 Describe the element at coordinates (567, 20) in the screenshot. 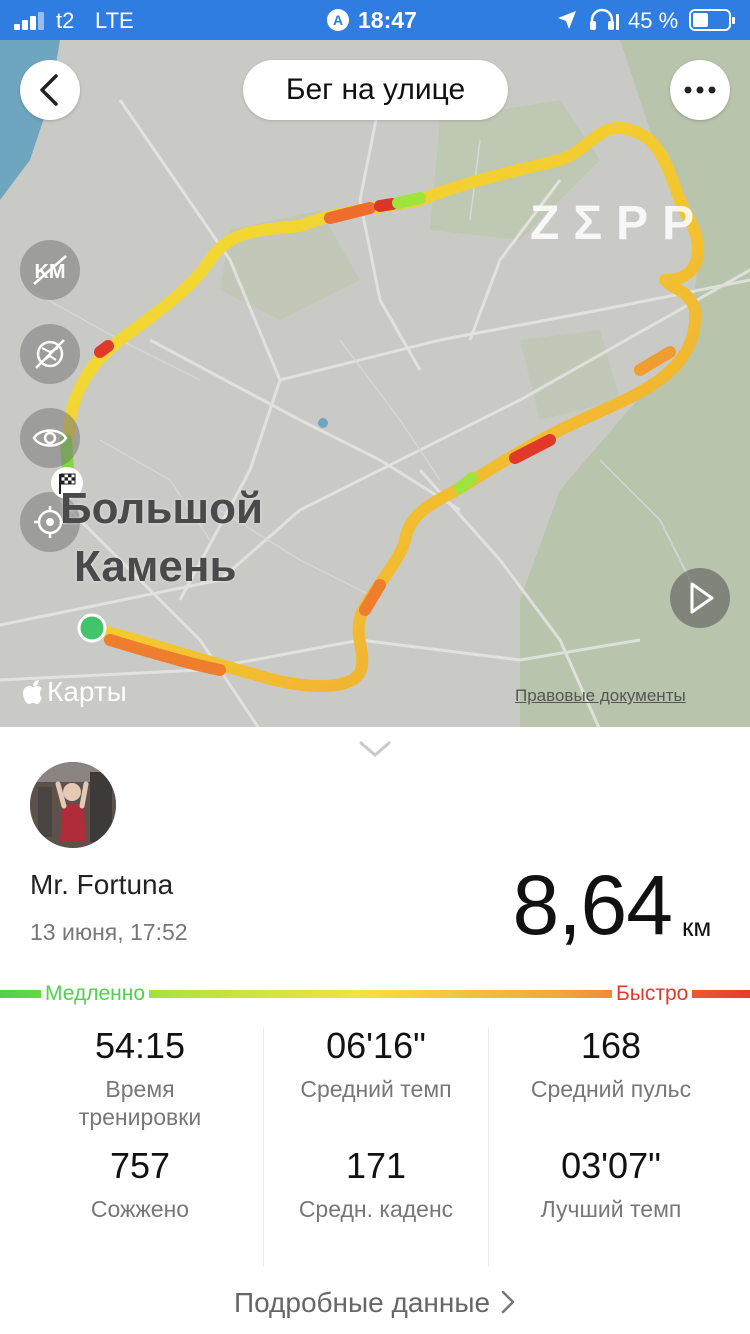

I see `location-arrow-icon` at that location.